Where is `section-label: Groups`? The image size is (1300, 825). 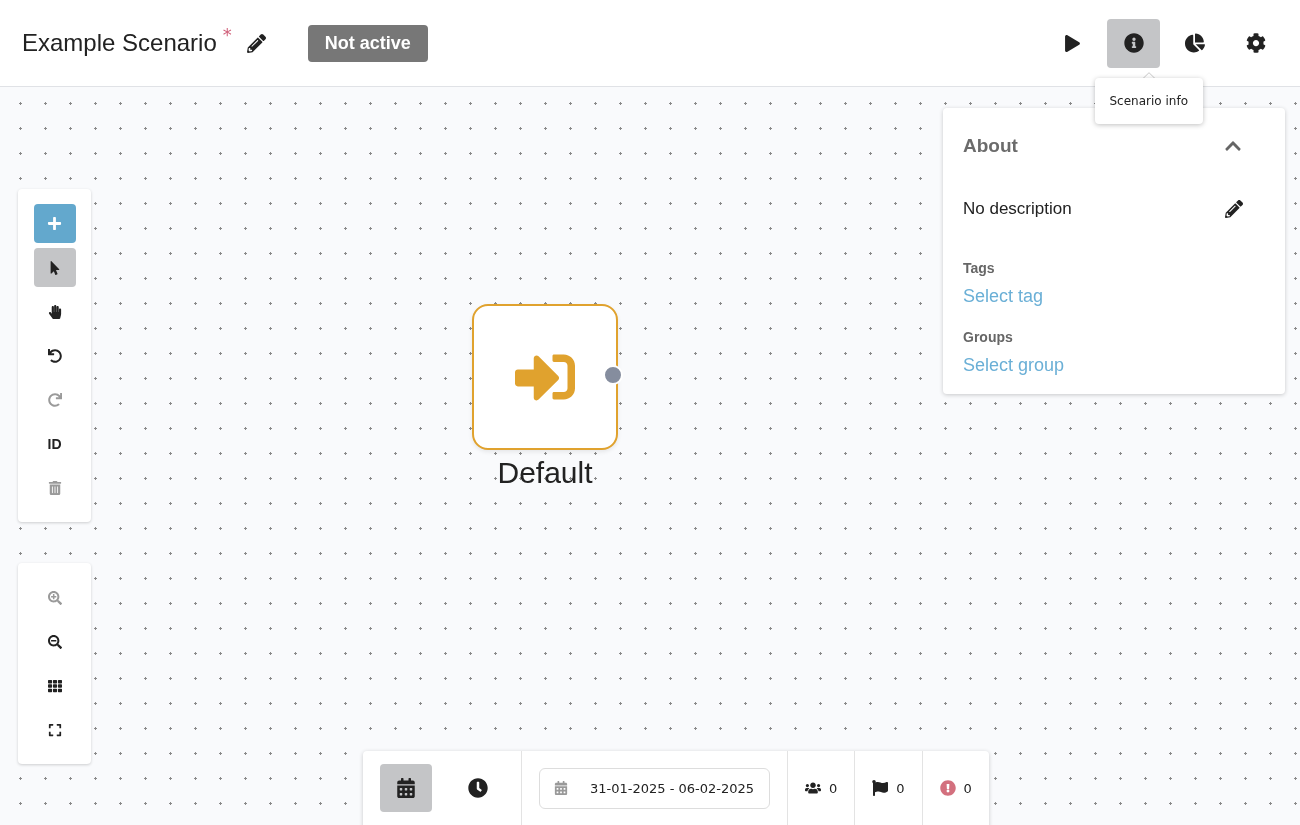 section-label: Groups is located at coordinates (988, 337).